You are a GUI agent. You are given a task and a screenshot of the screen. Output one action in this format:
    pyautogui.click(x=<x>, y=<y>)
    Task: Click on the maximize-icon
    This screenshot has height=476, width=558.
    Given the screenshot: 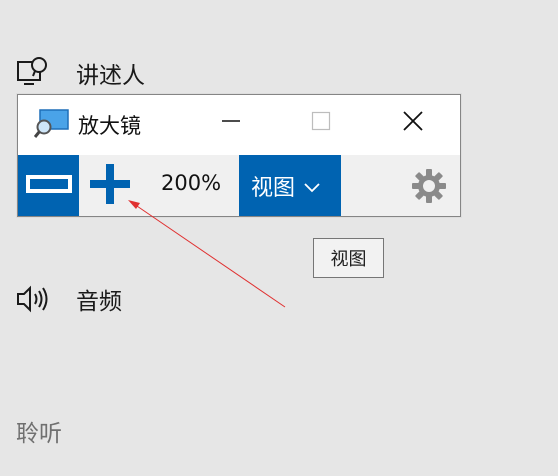 What is the action you would take?
    pyautogui.click(x=321, y=123)
    